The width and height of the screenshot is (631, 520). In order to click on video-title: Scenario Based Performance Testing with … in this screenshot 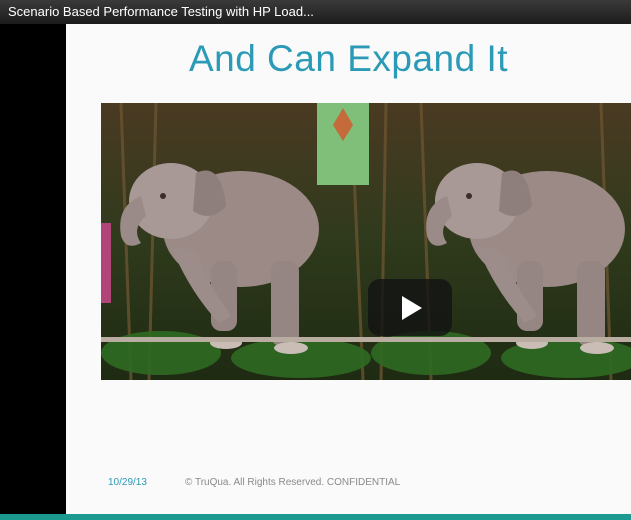, I will do `click(315, 12)`.